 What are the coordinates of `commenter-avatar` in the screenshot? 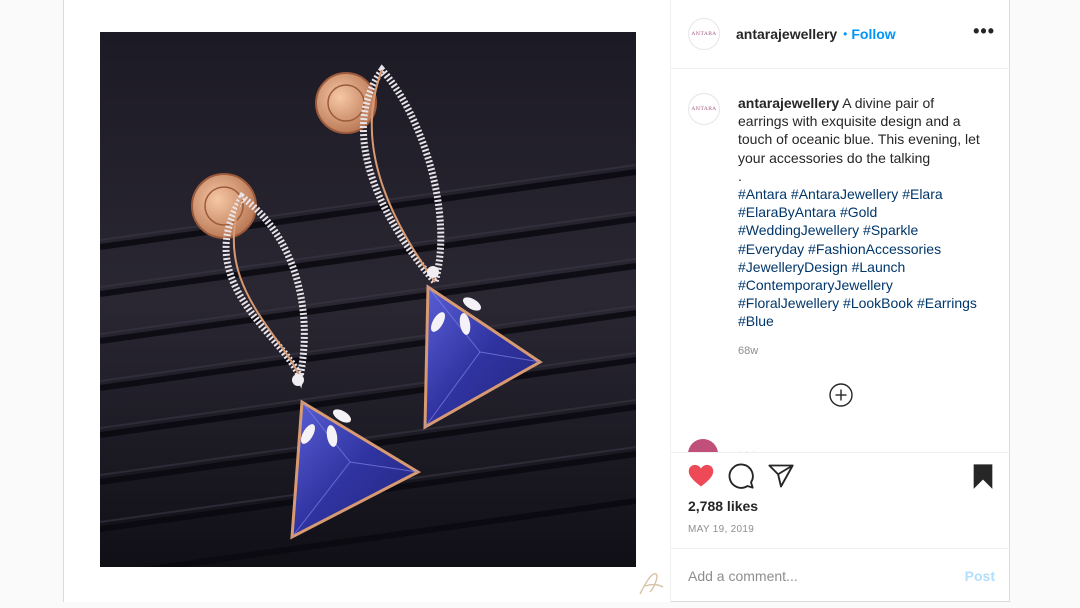 It's located at (703, 445).